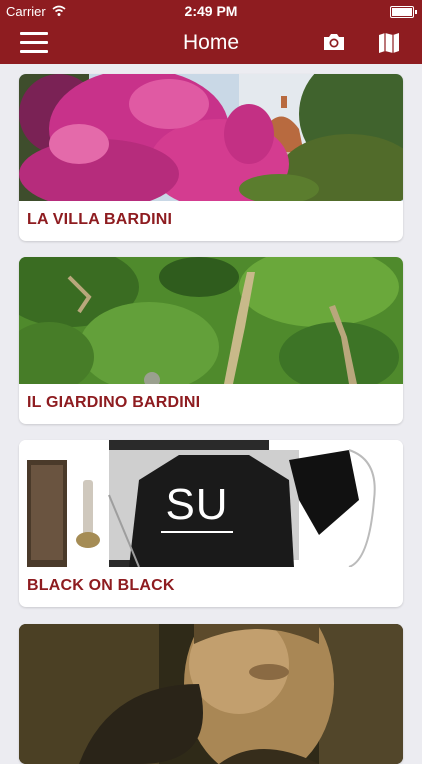  I want to click on nav-bar: Home, so click(211, 43).